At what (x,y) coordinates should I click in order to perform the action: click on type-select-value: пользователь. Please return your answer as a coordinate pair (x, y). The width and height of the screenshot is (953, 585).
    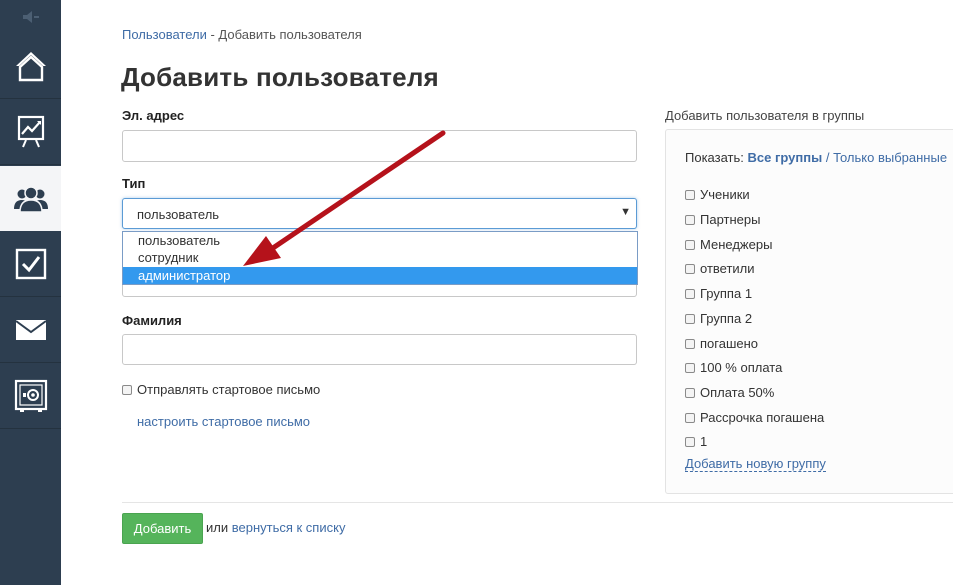
    Looking at the image, I should click on (178, 214).